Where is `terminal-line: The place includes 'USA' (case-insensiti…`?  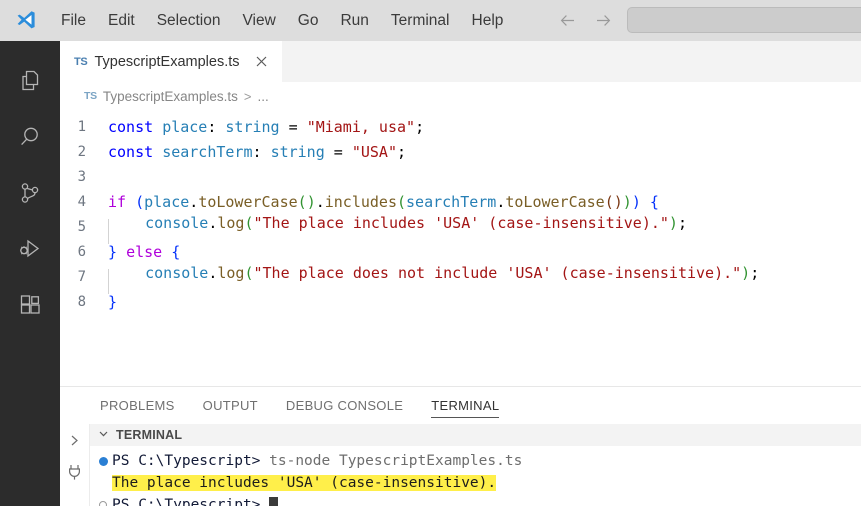 terminal-line: The place includes 'USA' (case-insensiti… is located at coordinates (475, 483).